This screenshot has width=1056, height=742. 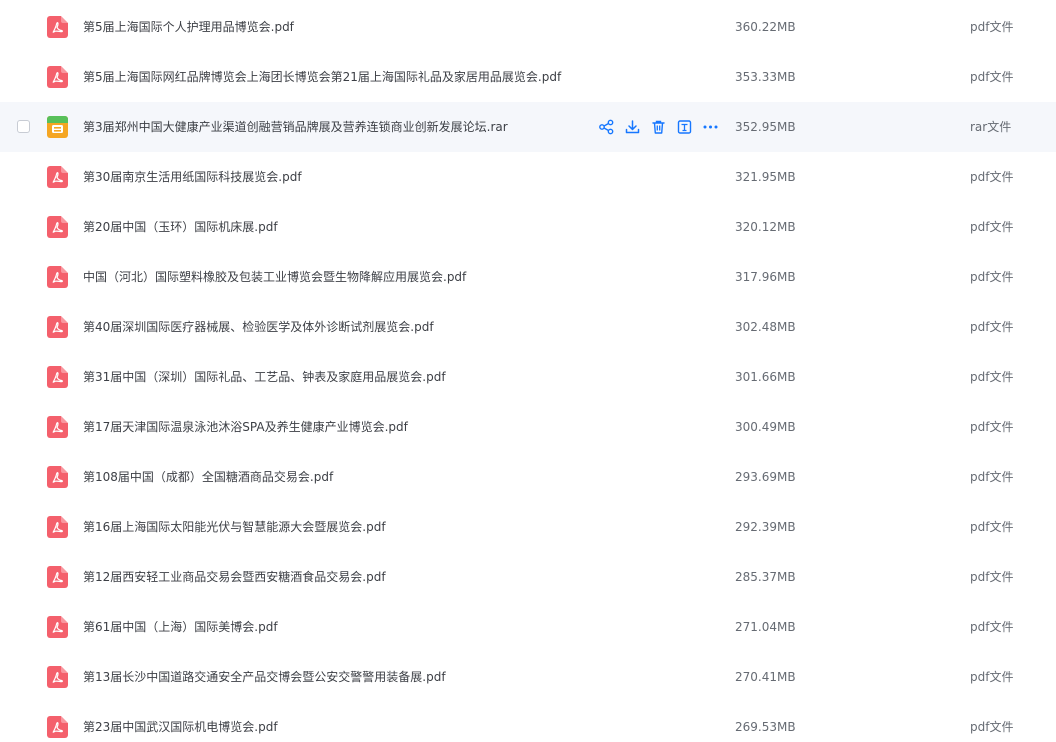 I want to click on file-size: 271.04MB, so click(x=765, y=627).